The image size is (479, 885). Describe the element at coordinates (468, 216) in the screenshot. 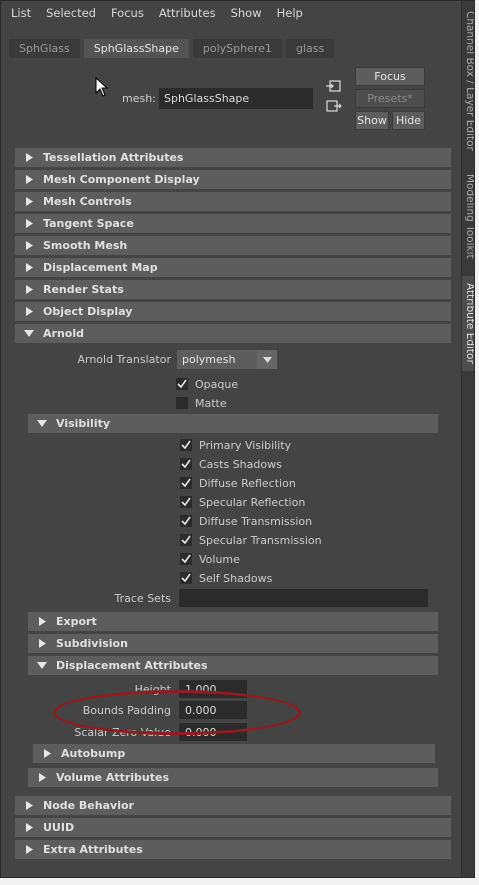

I see `side-tab-modeling-toolkit: Modeling Toolkit` at that location.